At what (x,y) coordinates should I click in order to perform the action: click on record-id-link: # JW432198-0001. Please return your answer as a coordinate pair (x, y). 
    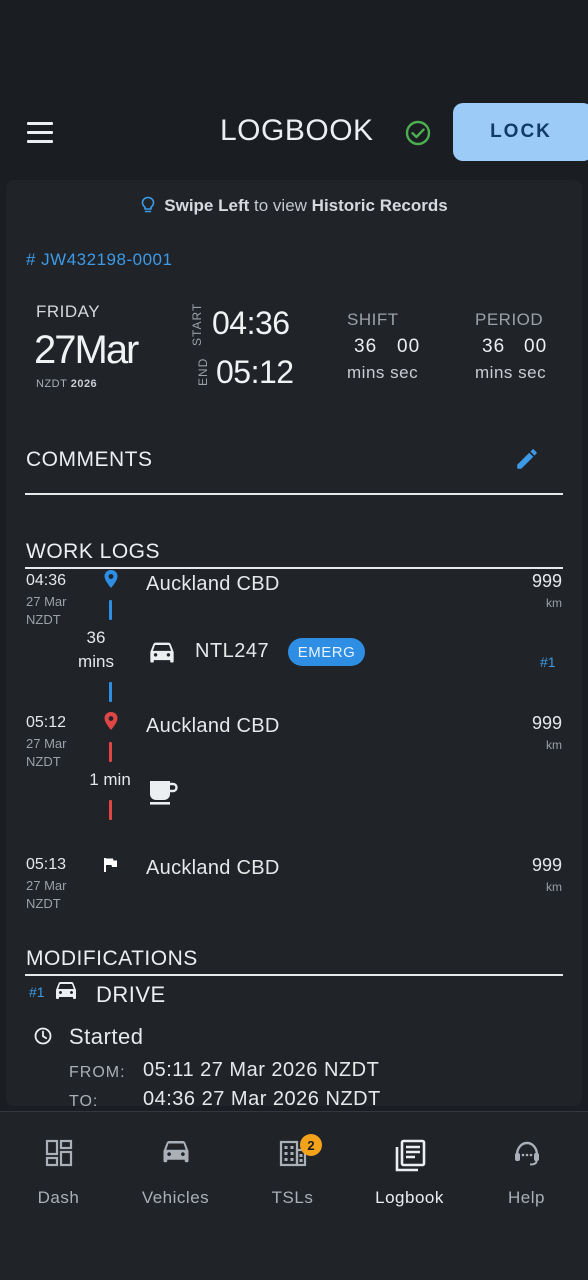
    Looking at the image, I should click on (99, 260).